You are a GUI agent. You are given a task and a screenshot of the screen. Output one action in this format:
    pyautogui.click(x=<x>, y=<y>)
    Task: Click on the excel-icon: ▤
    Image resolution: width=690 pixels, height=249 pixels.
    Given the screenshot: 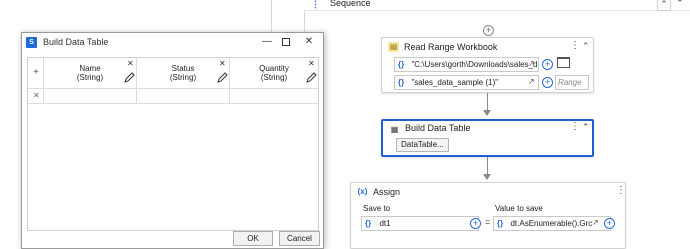 What is the action you would take?
    pyautogui.click(x=393, y=47)
    